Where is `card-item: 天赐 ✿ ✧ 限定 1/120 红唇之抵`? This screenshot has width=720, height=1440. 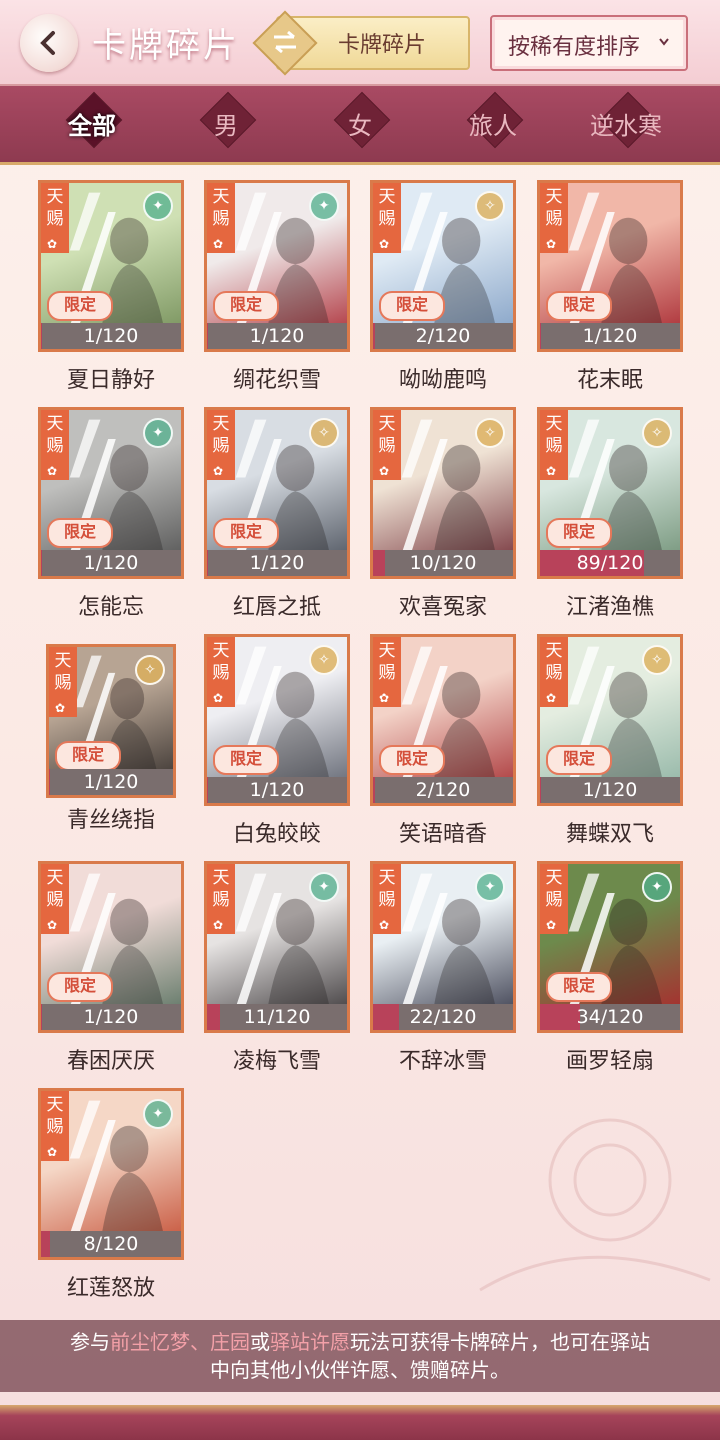 card-item: 天赐 ✿ ✧ 限定 1/120 红唇之抵 is located at coordinates (279, 513).